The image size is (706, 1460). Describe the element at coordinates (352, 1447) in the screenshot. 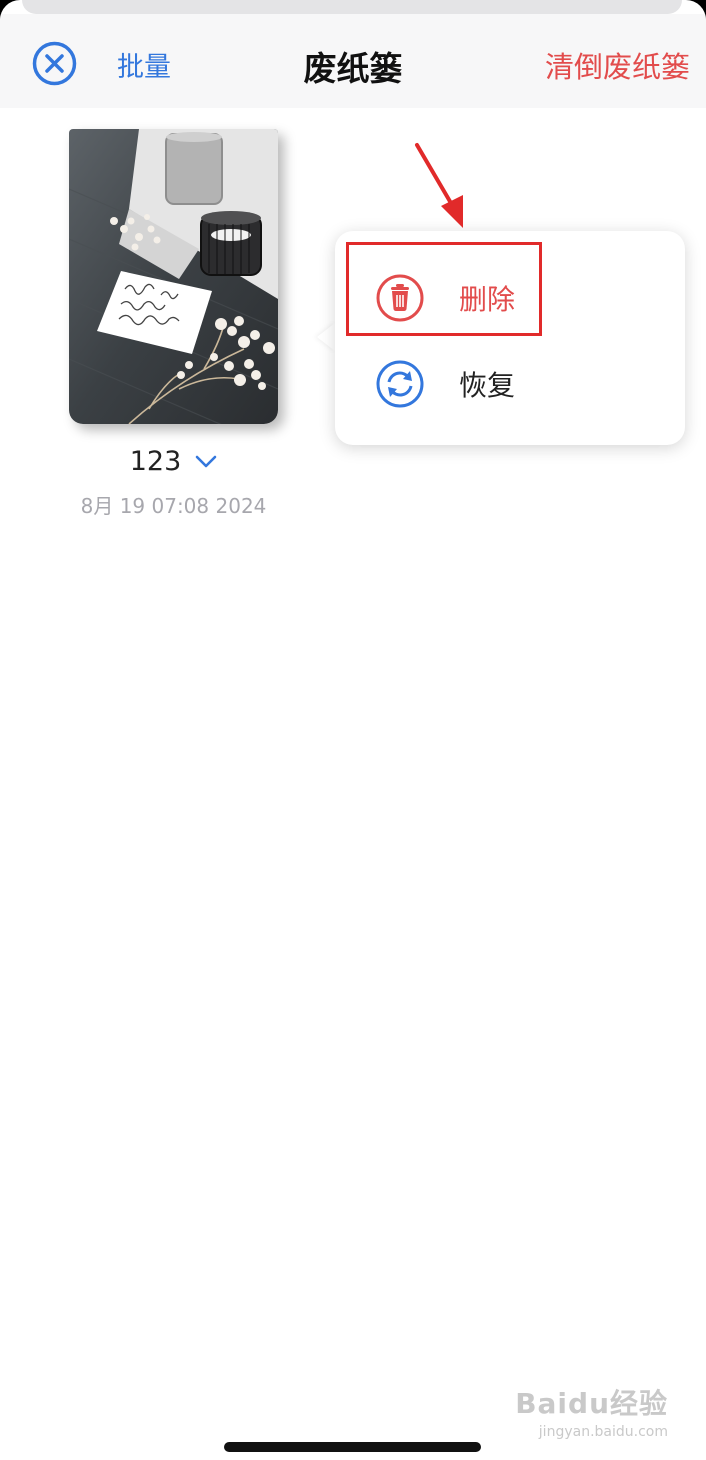

I see `home-indicator` at that location.